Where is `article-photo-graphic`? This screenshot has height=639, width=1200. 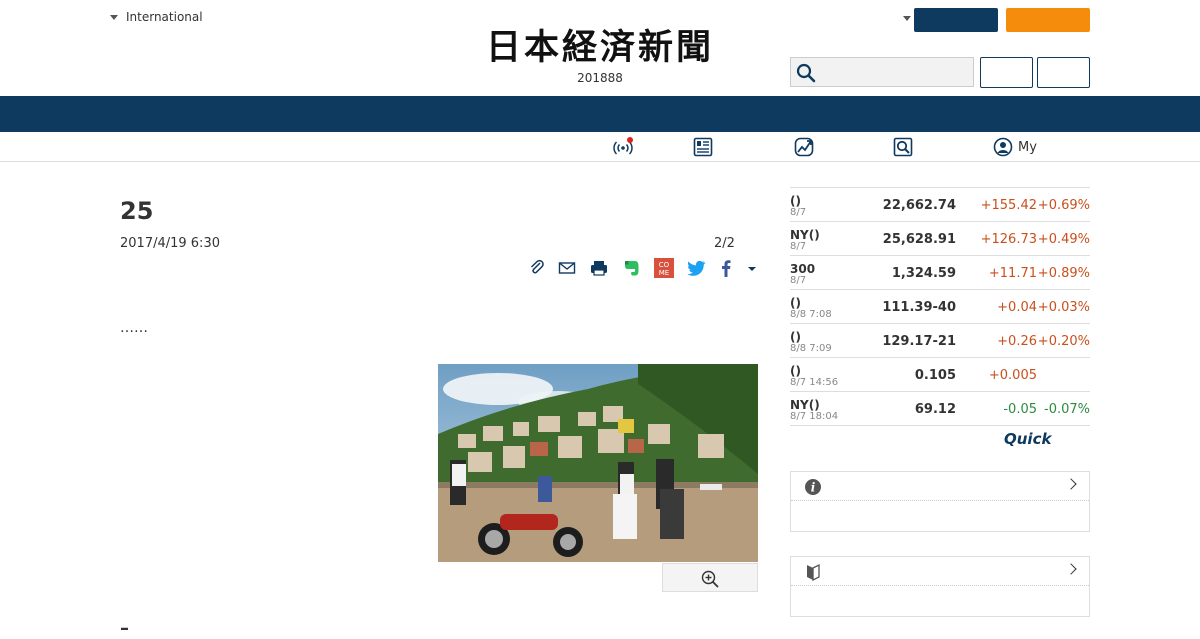 article-photo-graphic is located at coordinates (598, 463).